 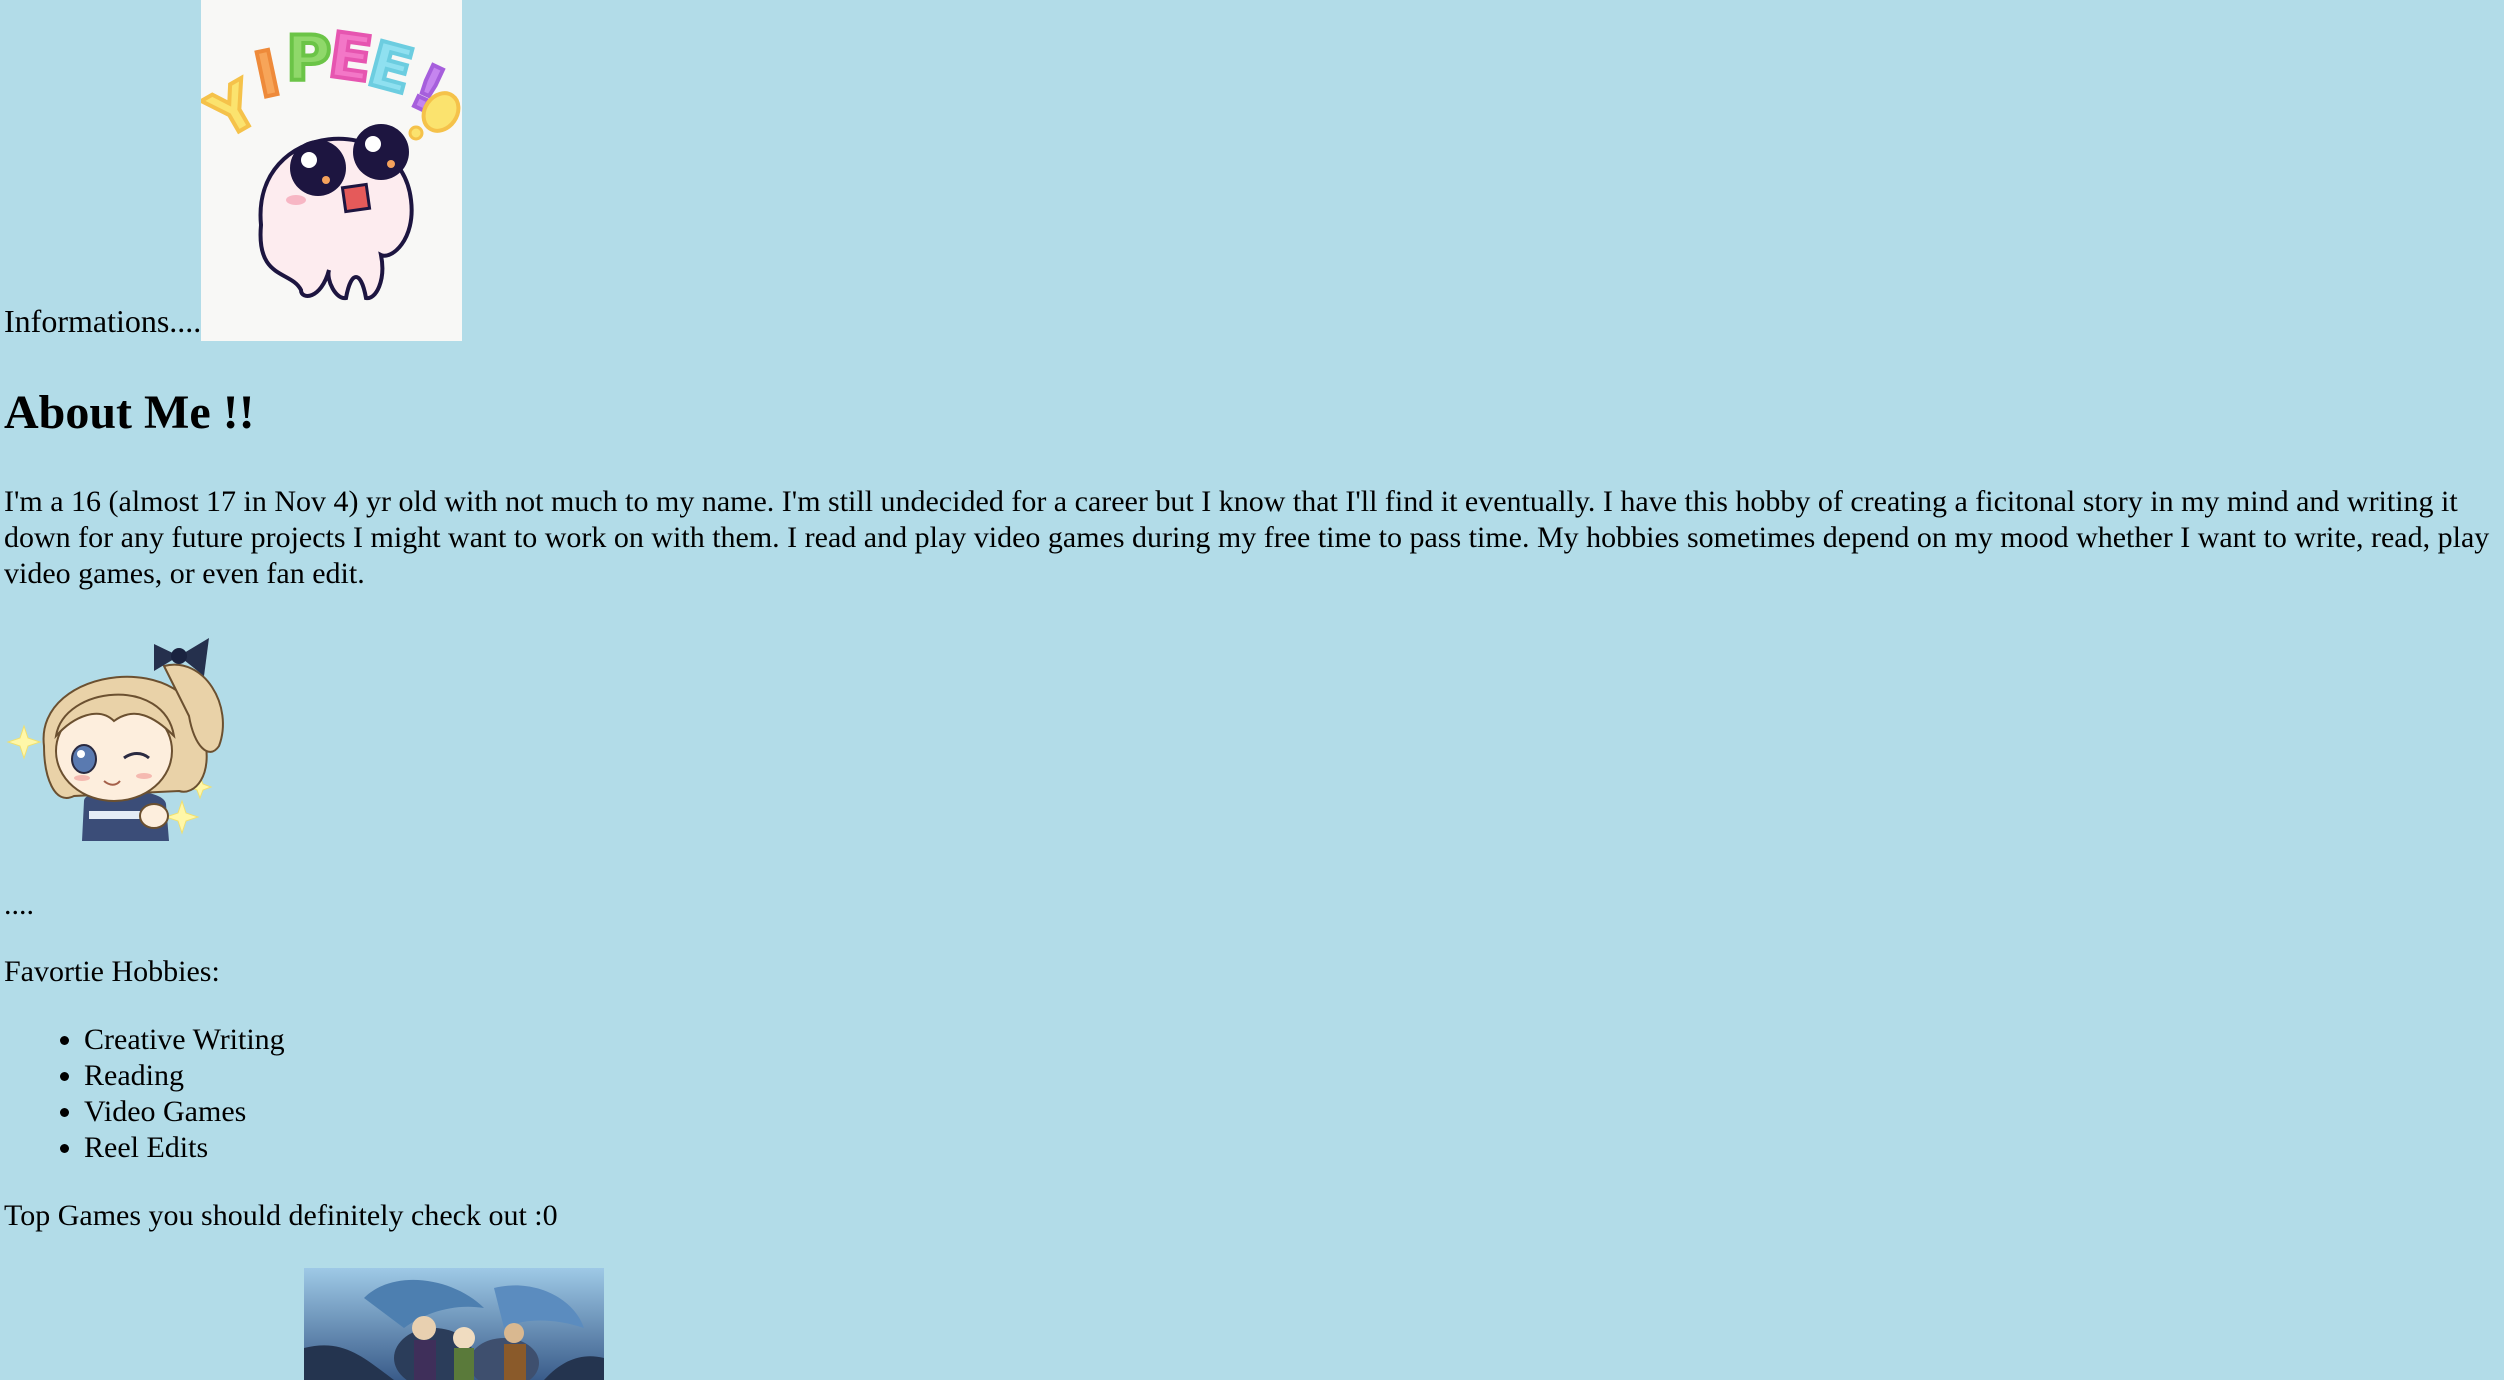 I want to click on list-item: Reel Edits, so click(x=184, y=1148).